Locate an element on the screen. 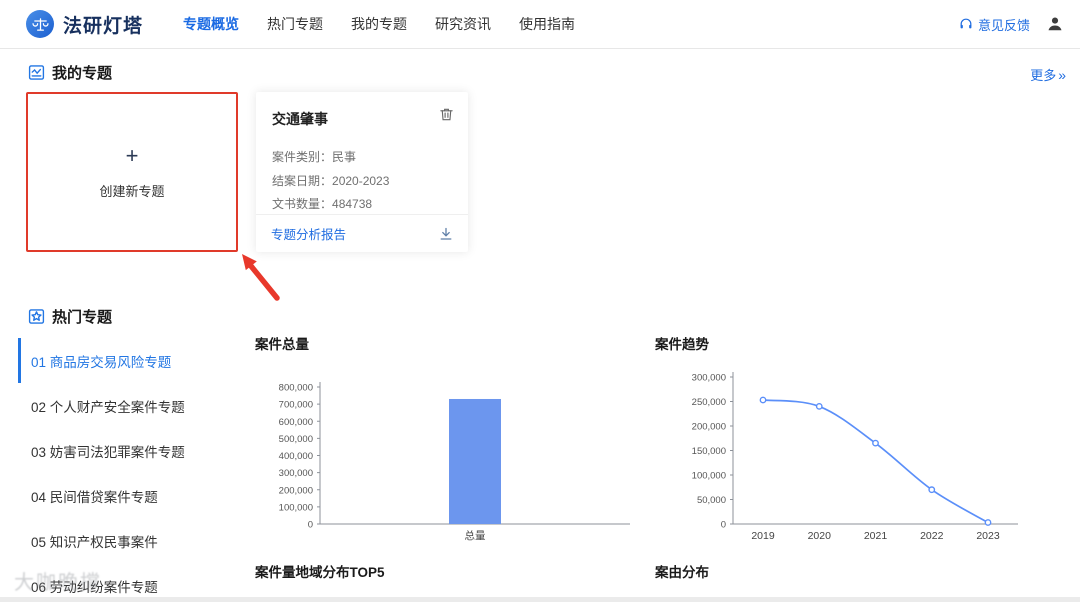 This screenshot has width=1080, height=602. svg-text: 500,000 is located at coordinates (296, 439).